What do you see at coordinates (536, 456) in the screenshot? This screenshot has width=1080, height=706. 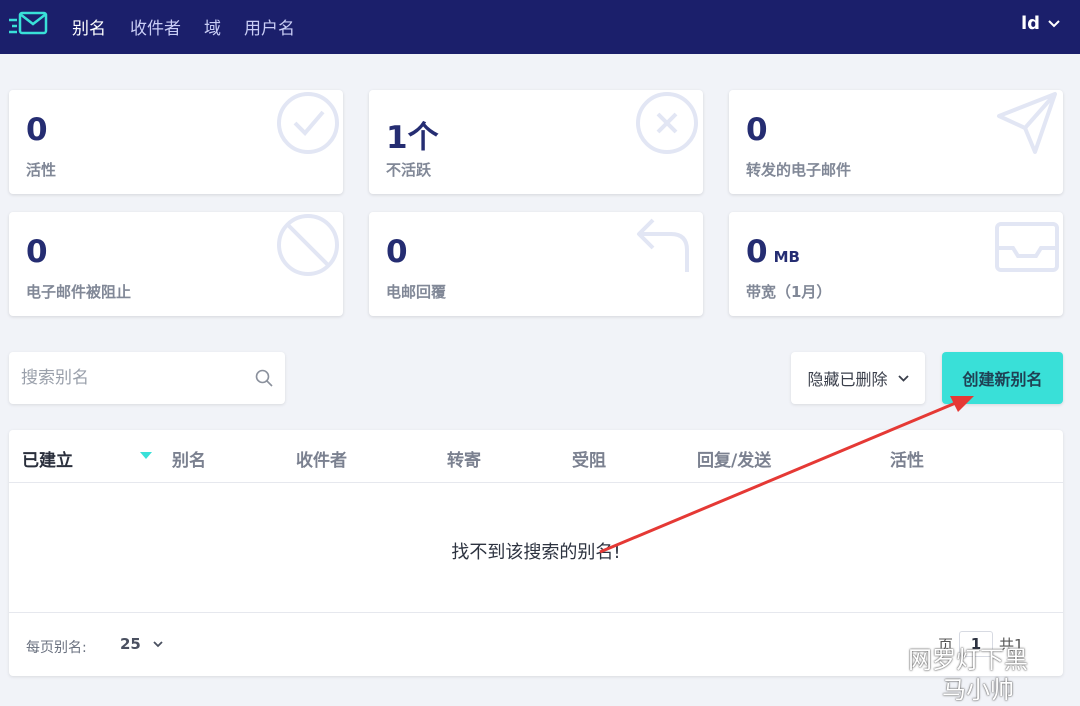 I see `table-header: 已建立 别名 收件者 转寄 受阻 回复/发送 活性` at bounding box center [536, 456].